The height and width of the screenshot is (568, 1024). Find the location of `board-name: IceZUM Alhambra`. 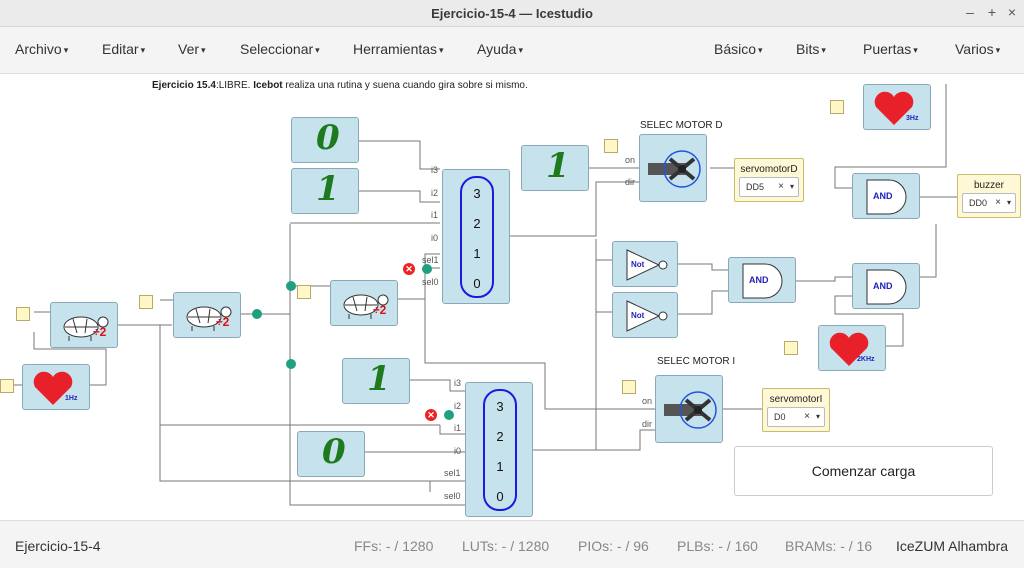

board-name: IceZUM Alhambra is located at coordinates (952, 546).